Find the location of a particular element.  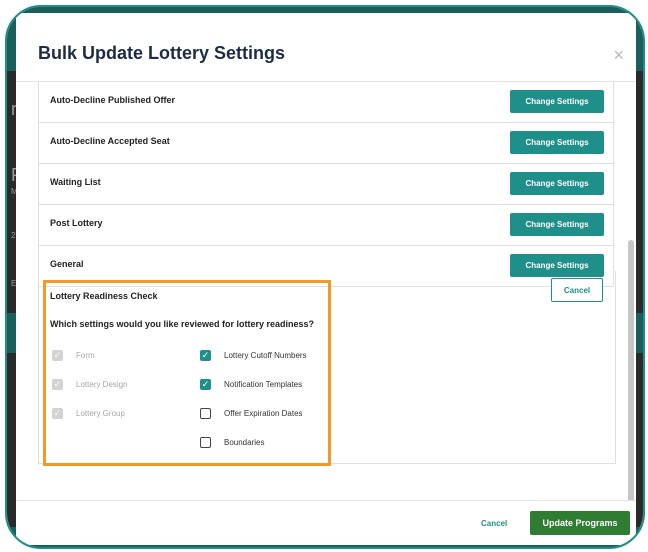

footer-cancel-button: Cancel is located at coordinates (494, 523).